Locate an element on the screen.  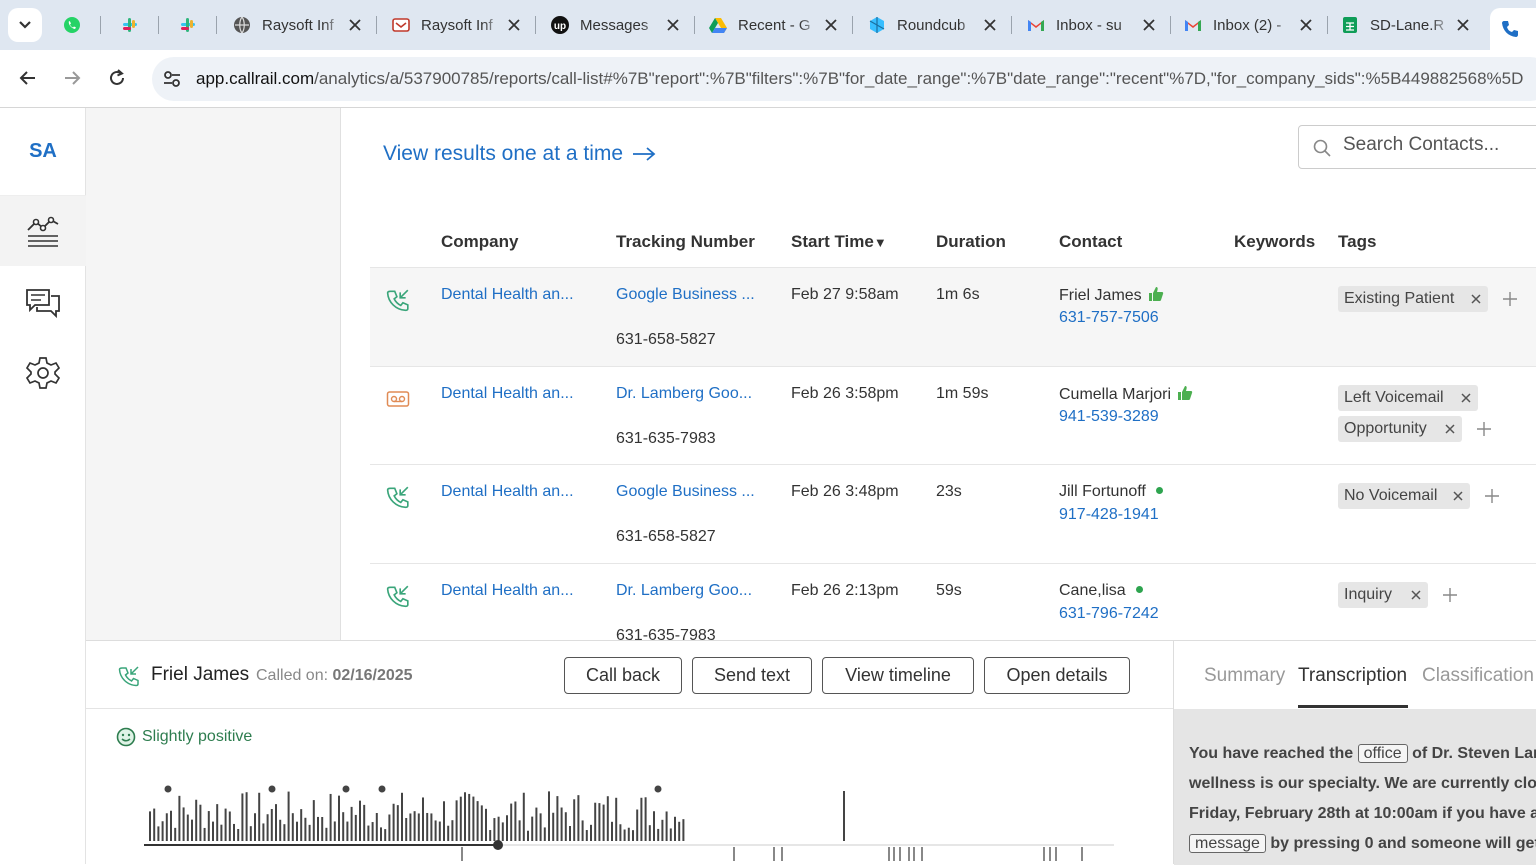
upwork-icon: up is located at coordinates (560, 25).